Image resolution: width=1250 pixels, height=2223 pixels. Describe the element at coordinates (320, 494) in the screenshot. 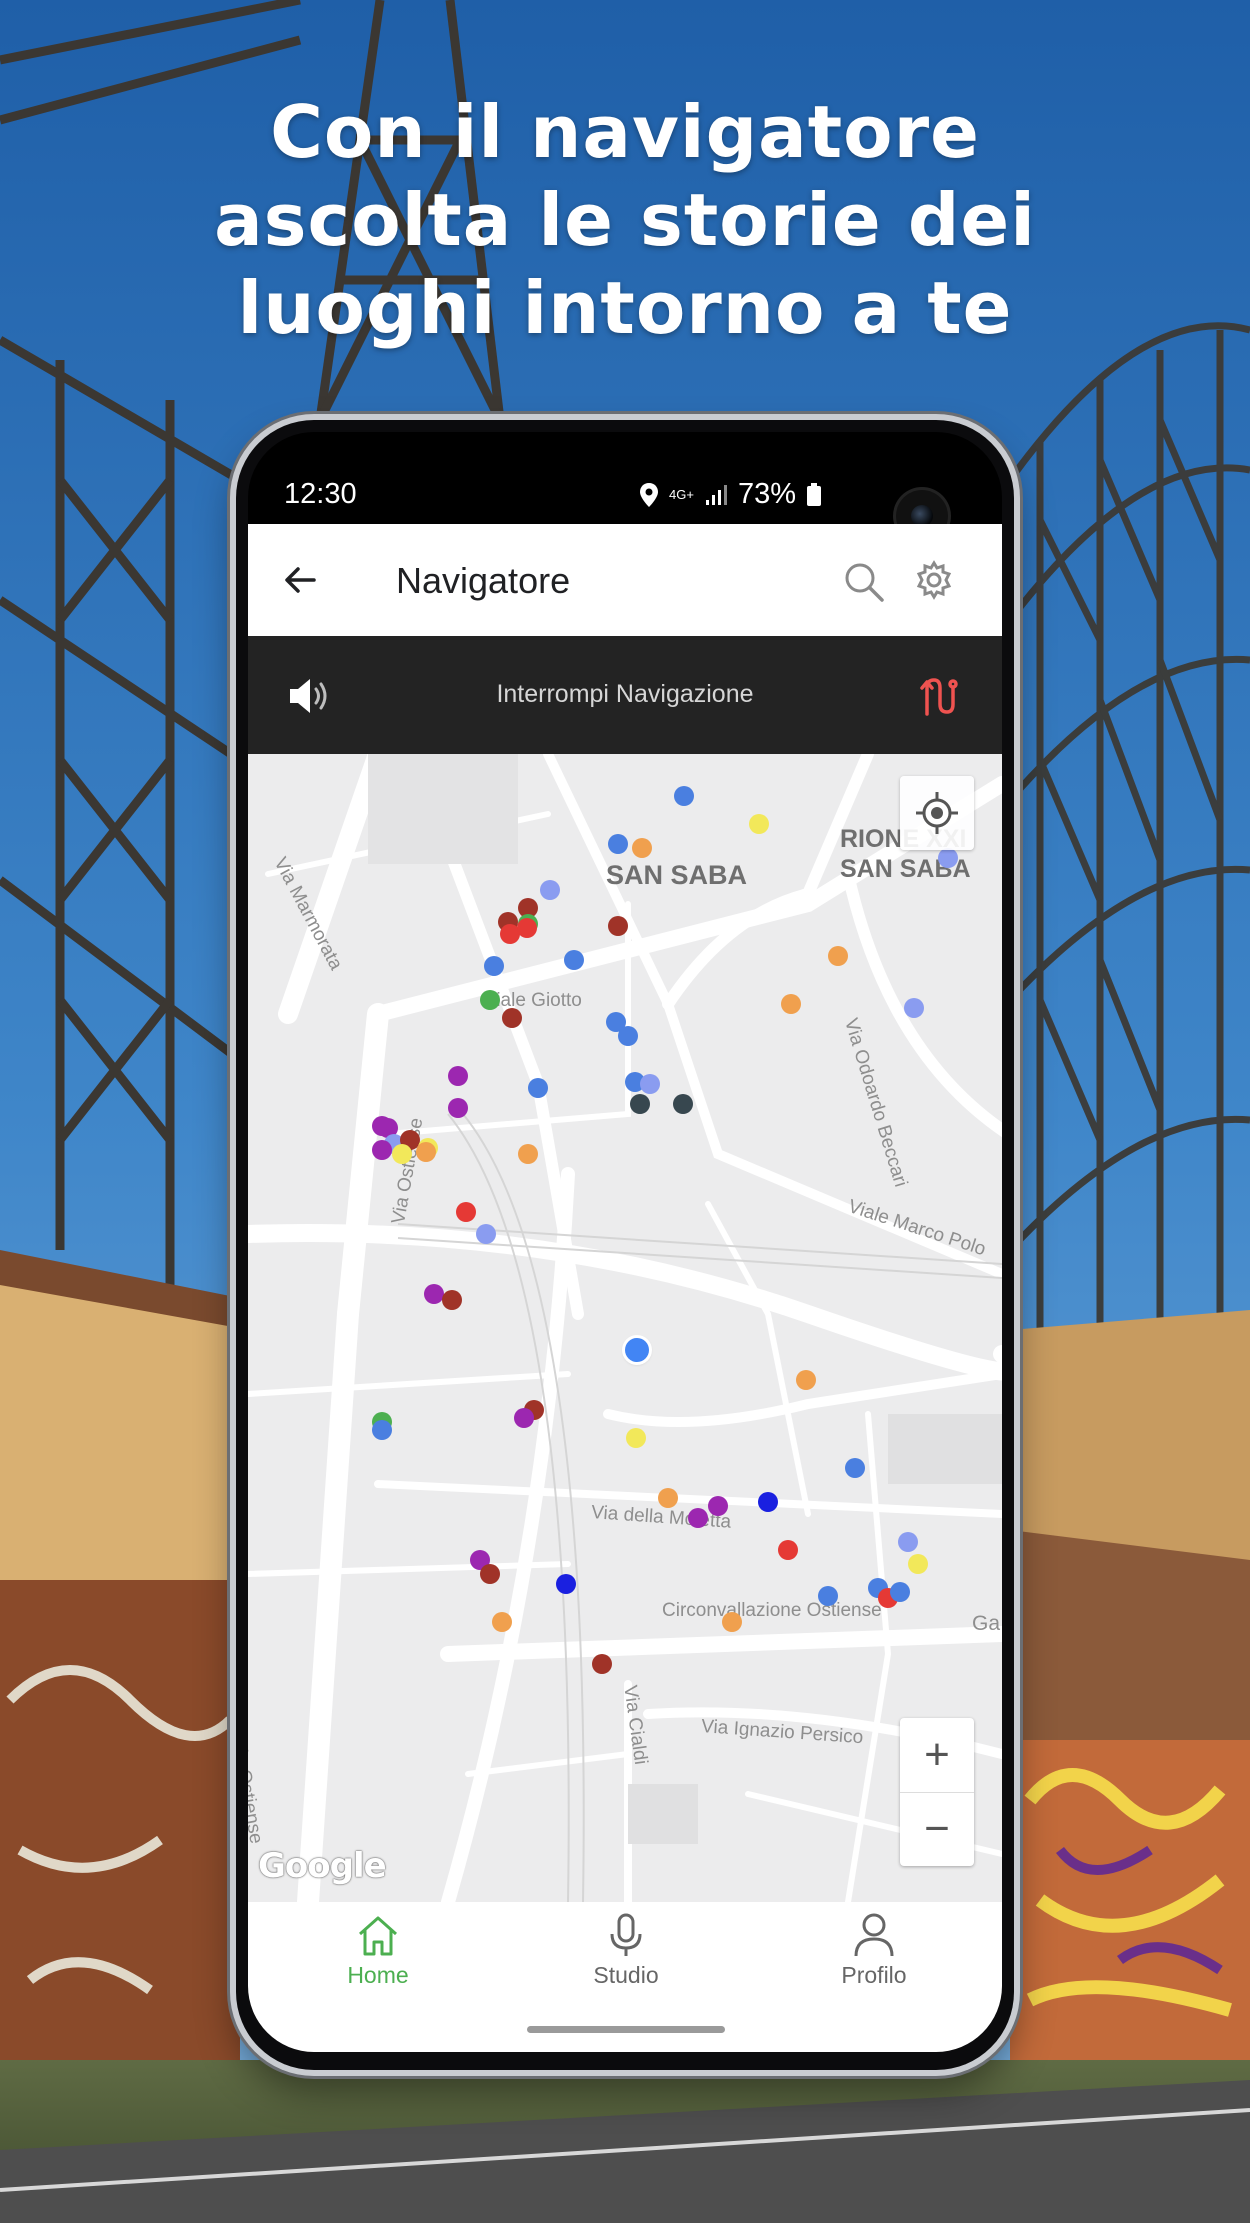

I see `status-time: 12:30` at that location.